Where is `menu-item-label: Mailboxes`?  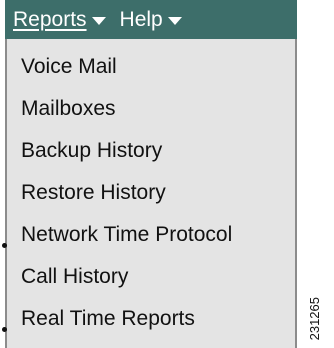
menu-item-label: Mailboxes is located at coordinates (68, 108).